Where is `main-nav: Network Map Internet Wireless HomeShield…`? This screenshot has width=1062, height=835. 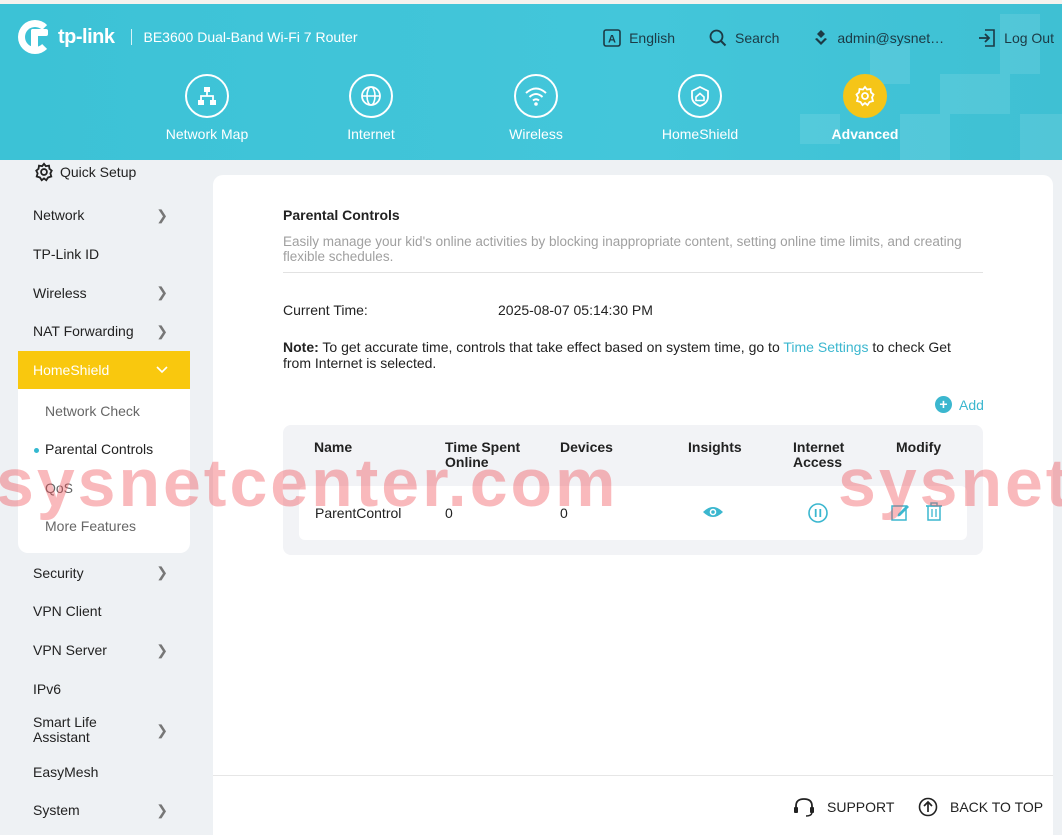 main-nav: Network Map Internet Wireless HomeShield… is located at coordinates (531, 114).